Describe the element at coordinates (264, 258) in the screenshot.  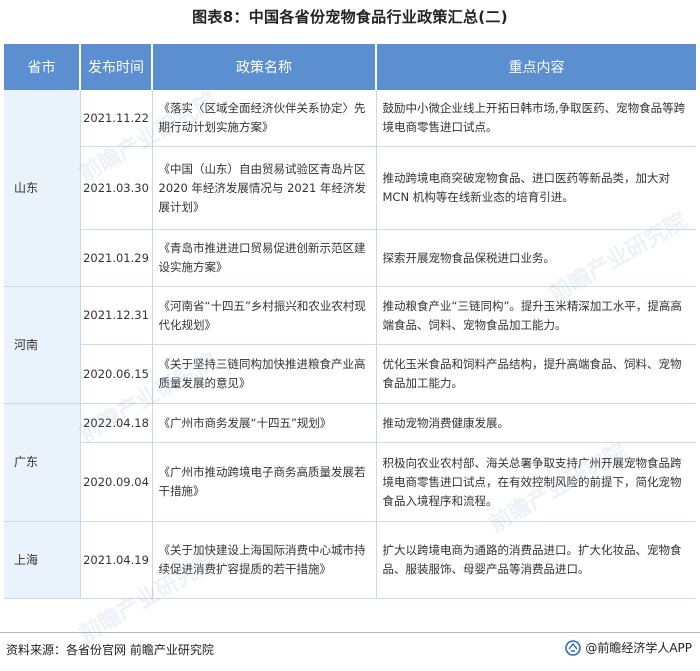
I see `policy-name-cell: 《青岛市推进进口贸易促进创新示范区建设实施方案》` at that location.